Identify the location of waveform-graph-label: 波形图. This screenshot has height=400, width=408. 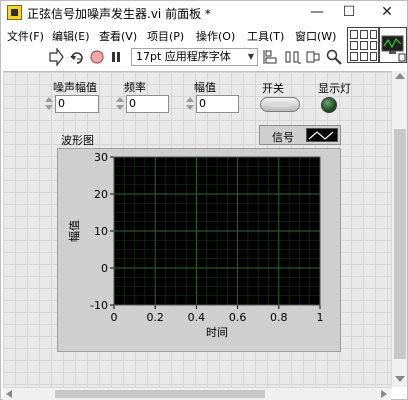
(77, 140).